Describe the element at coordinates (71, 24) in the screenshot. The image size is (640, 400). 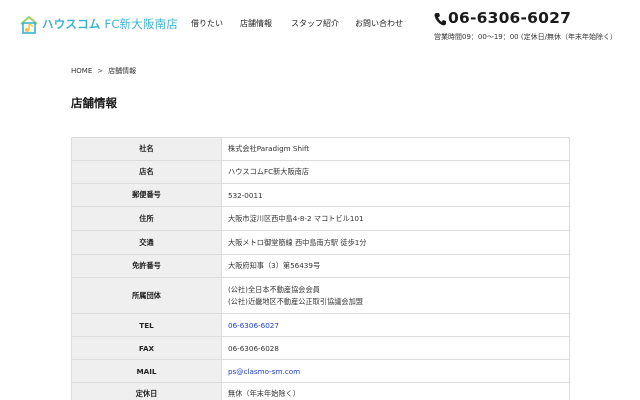
I see `logo-brand: ハウスコム` at that location.